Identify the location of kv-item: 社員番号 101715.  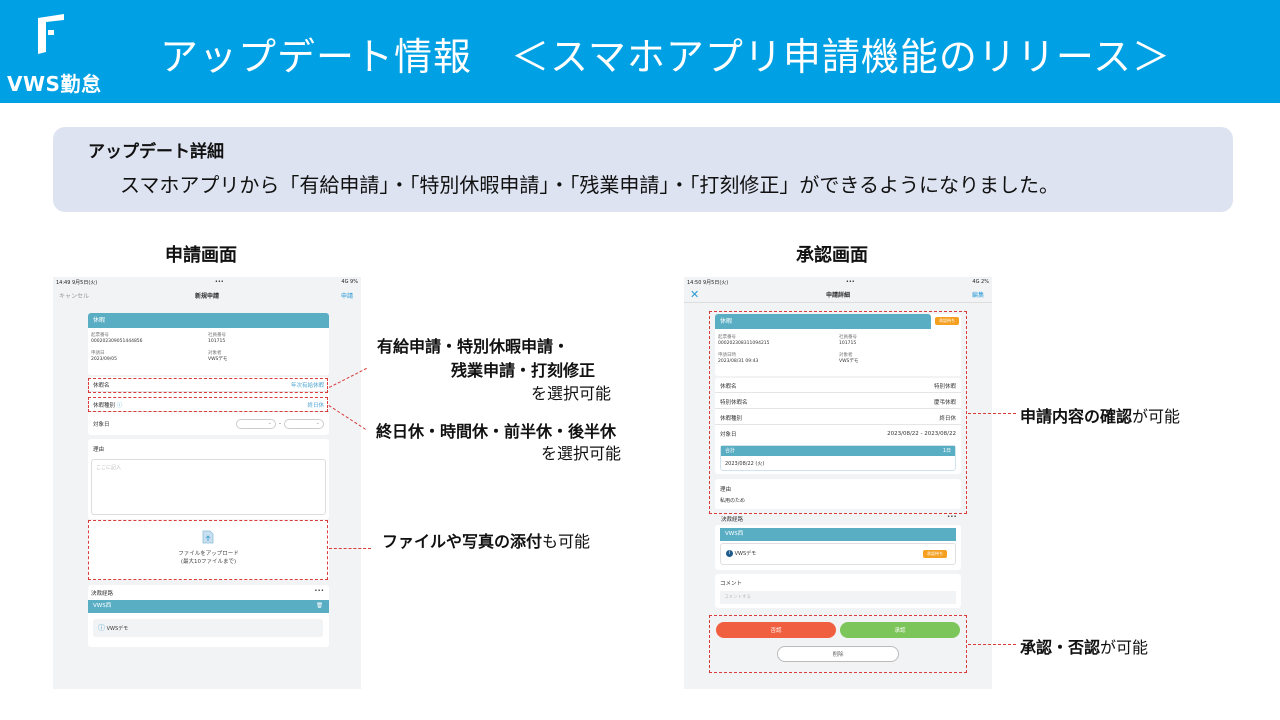
(217, 338).